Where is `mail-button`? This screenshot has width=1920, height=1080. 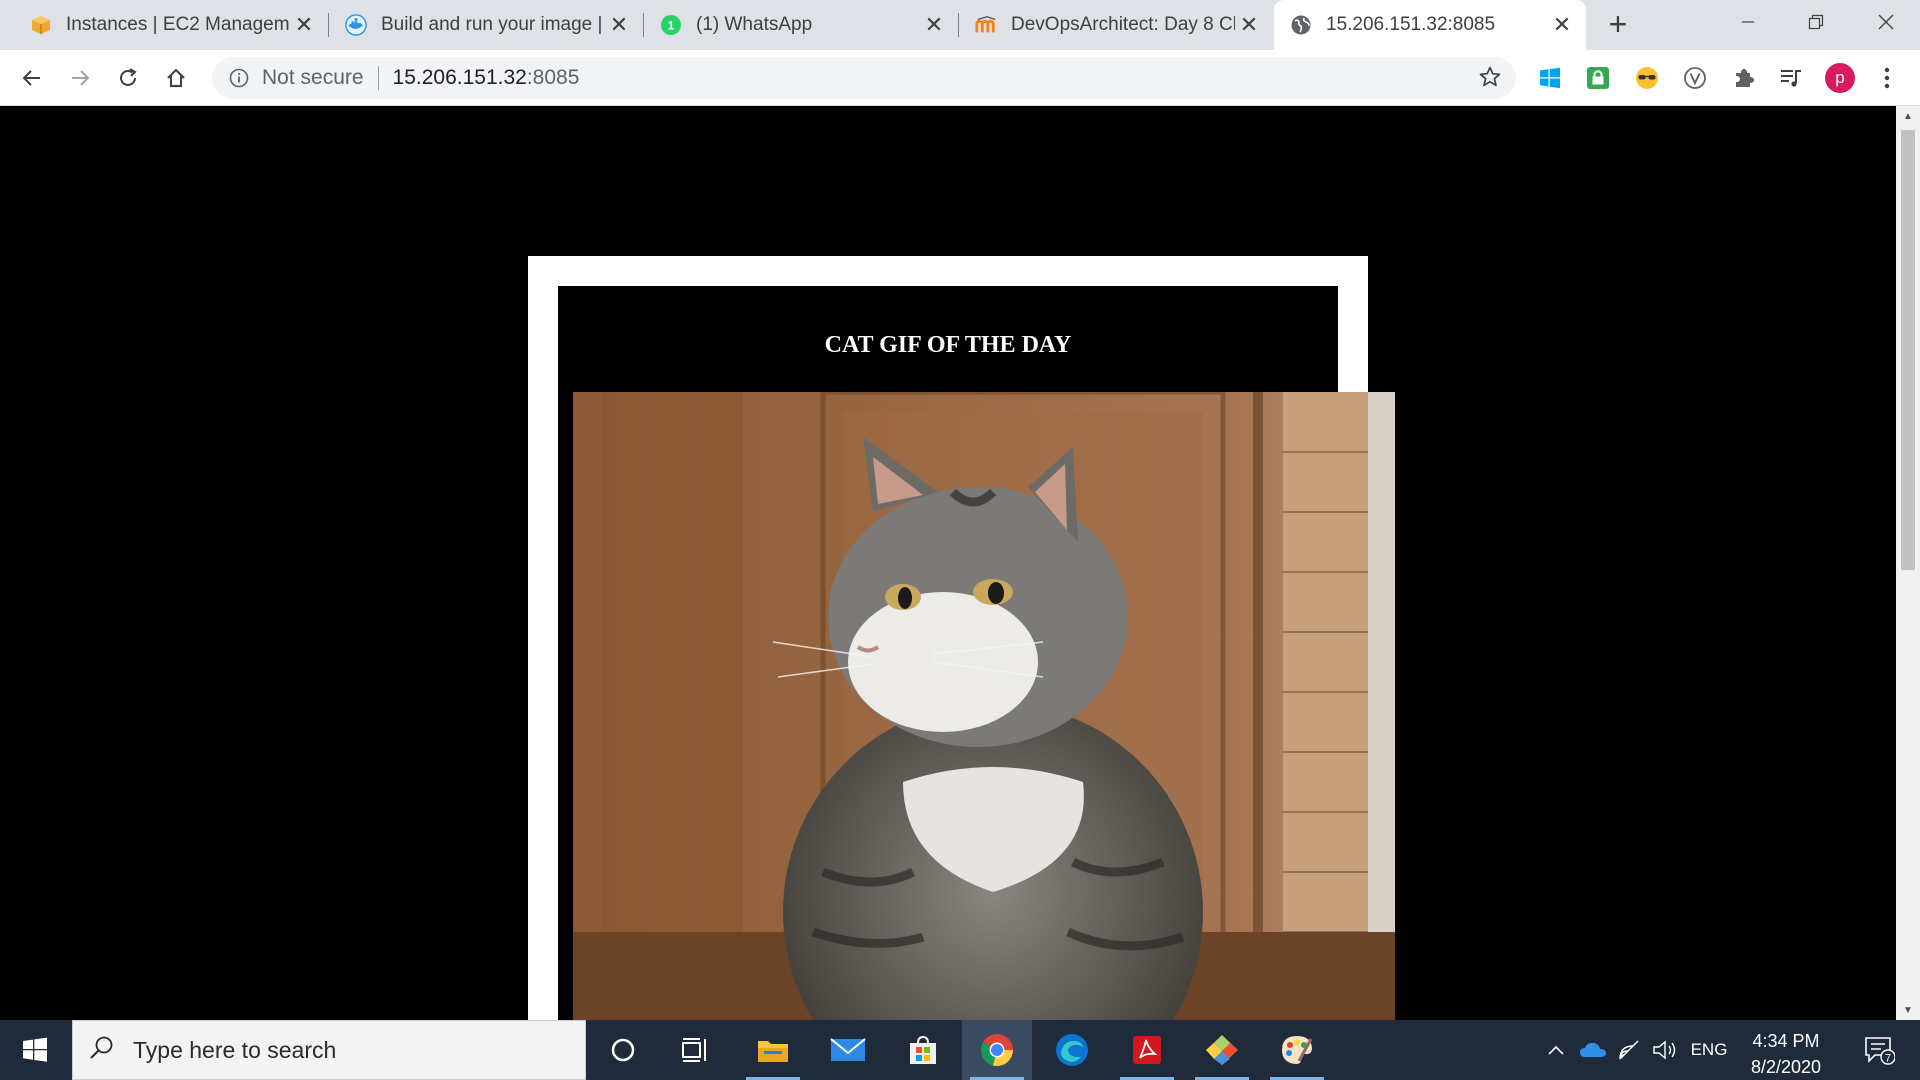
mail-button is located at coordinates (848, 1050).